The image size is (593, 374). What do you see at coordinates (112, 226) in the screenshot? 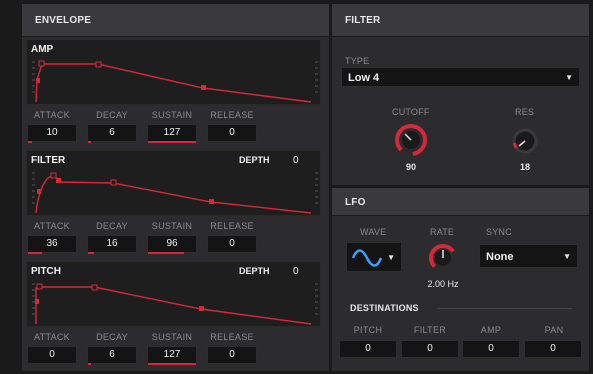
I see `filter-decay-label: DECAY` at bounding box center [112, 226].